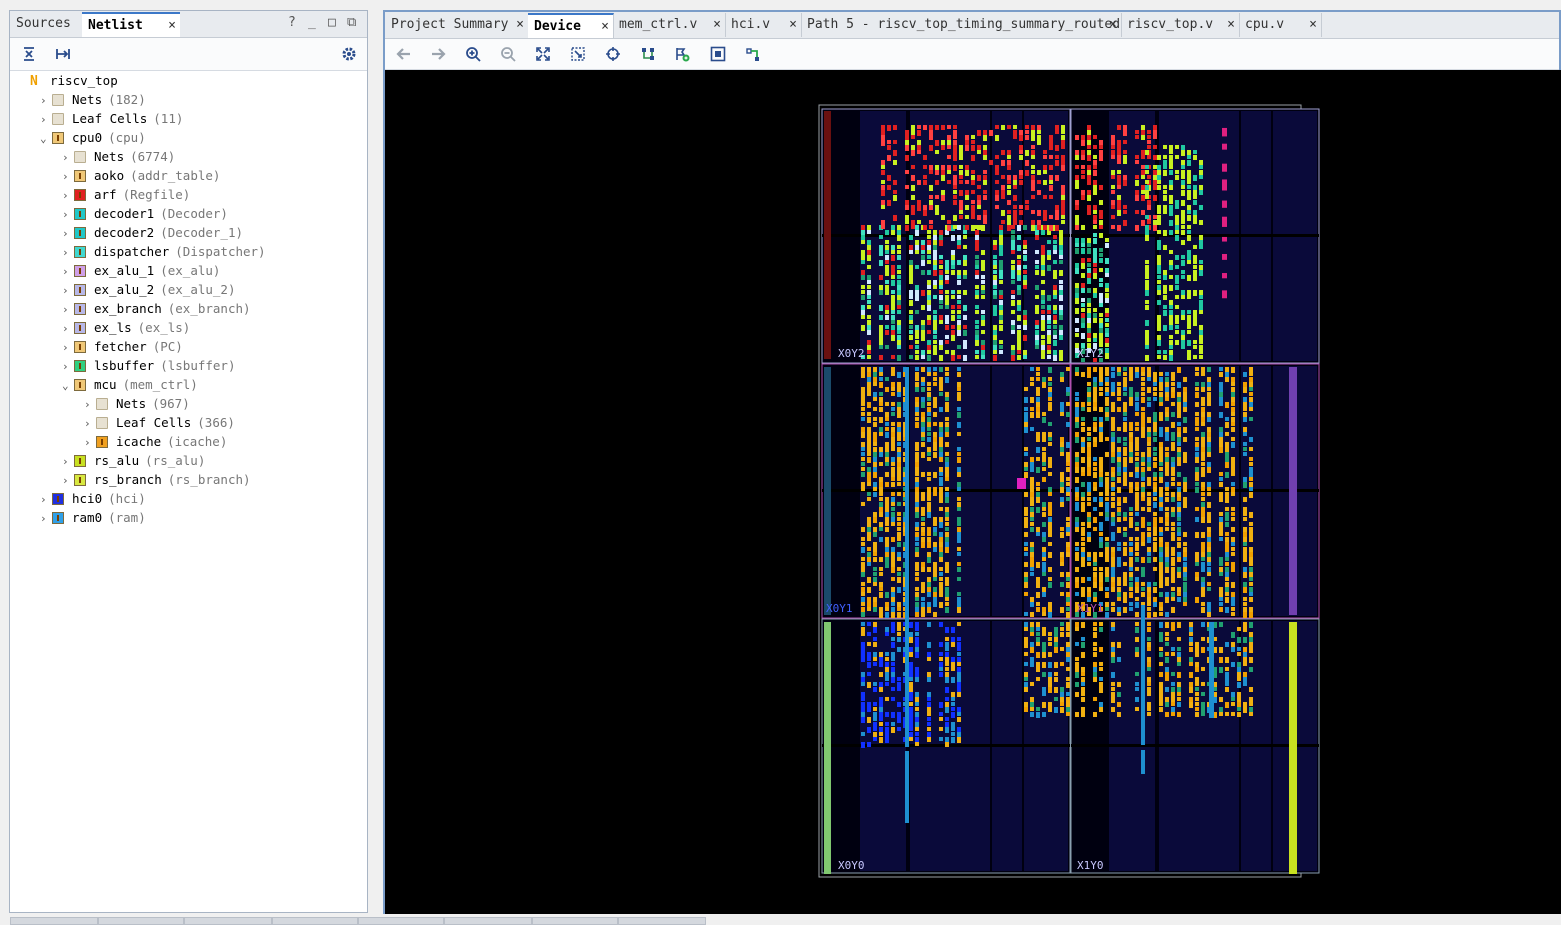 Image resolution: width=1561 pixels, height=925 pixels. Describe the element at coordinates (682, 54) in the screenshot. I see `add-marker-icon` at that location.